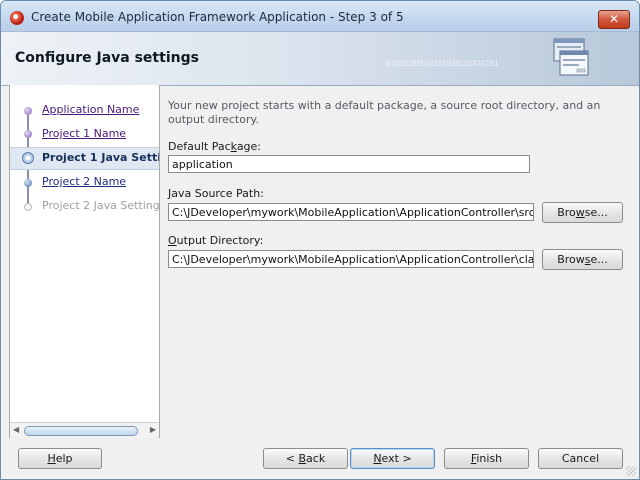 The width and height of the screenshot is (640, 480). What do you see at coordinates (216, 240) in the screenshot?
I see `output-directory-label: Output Directory:` at bounding box center [216, 240].